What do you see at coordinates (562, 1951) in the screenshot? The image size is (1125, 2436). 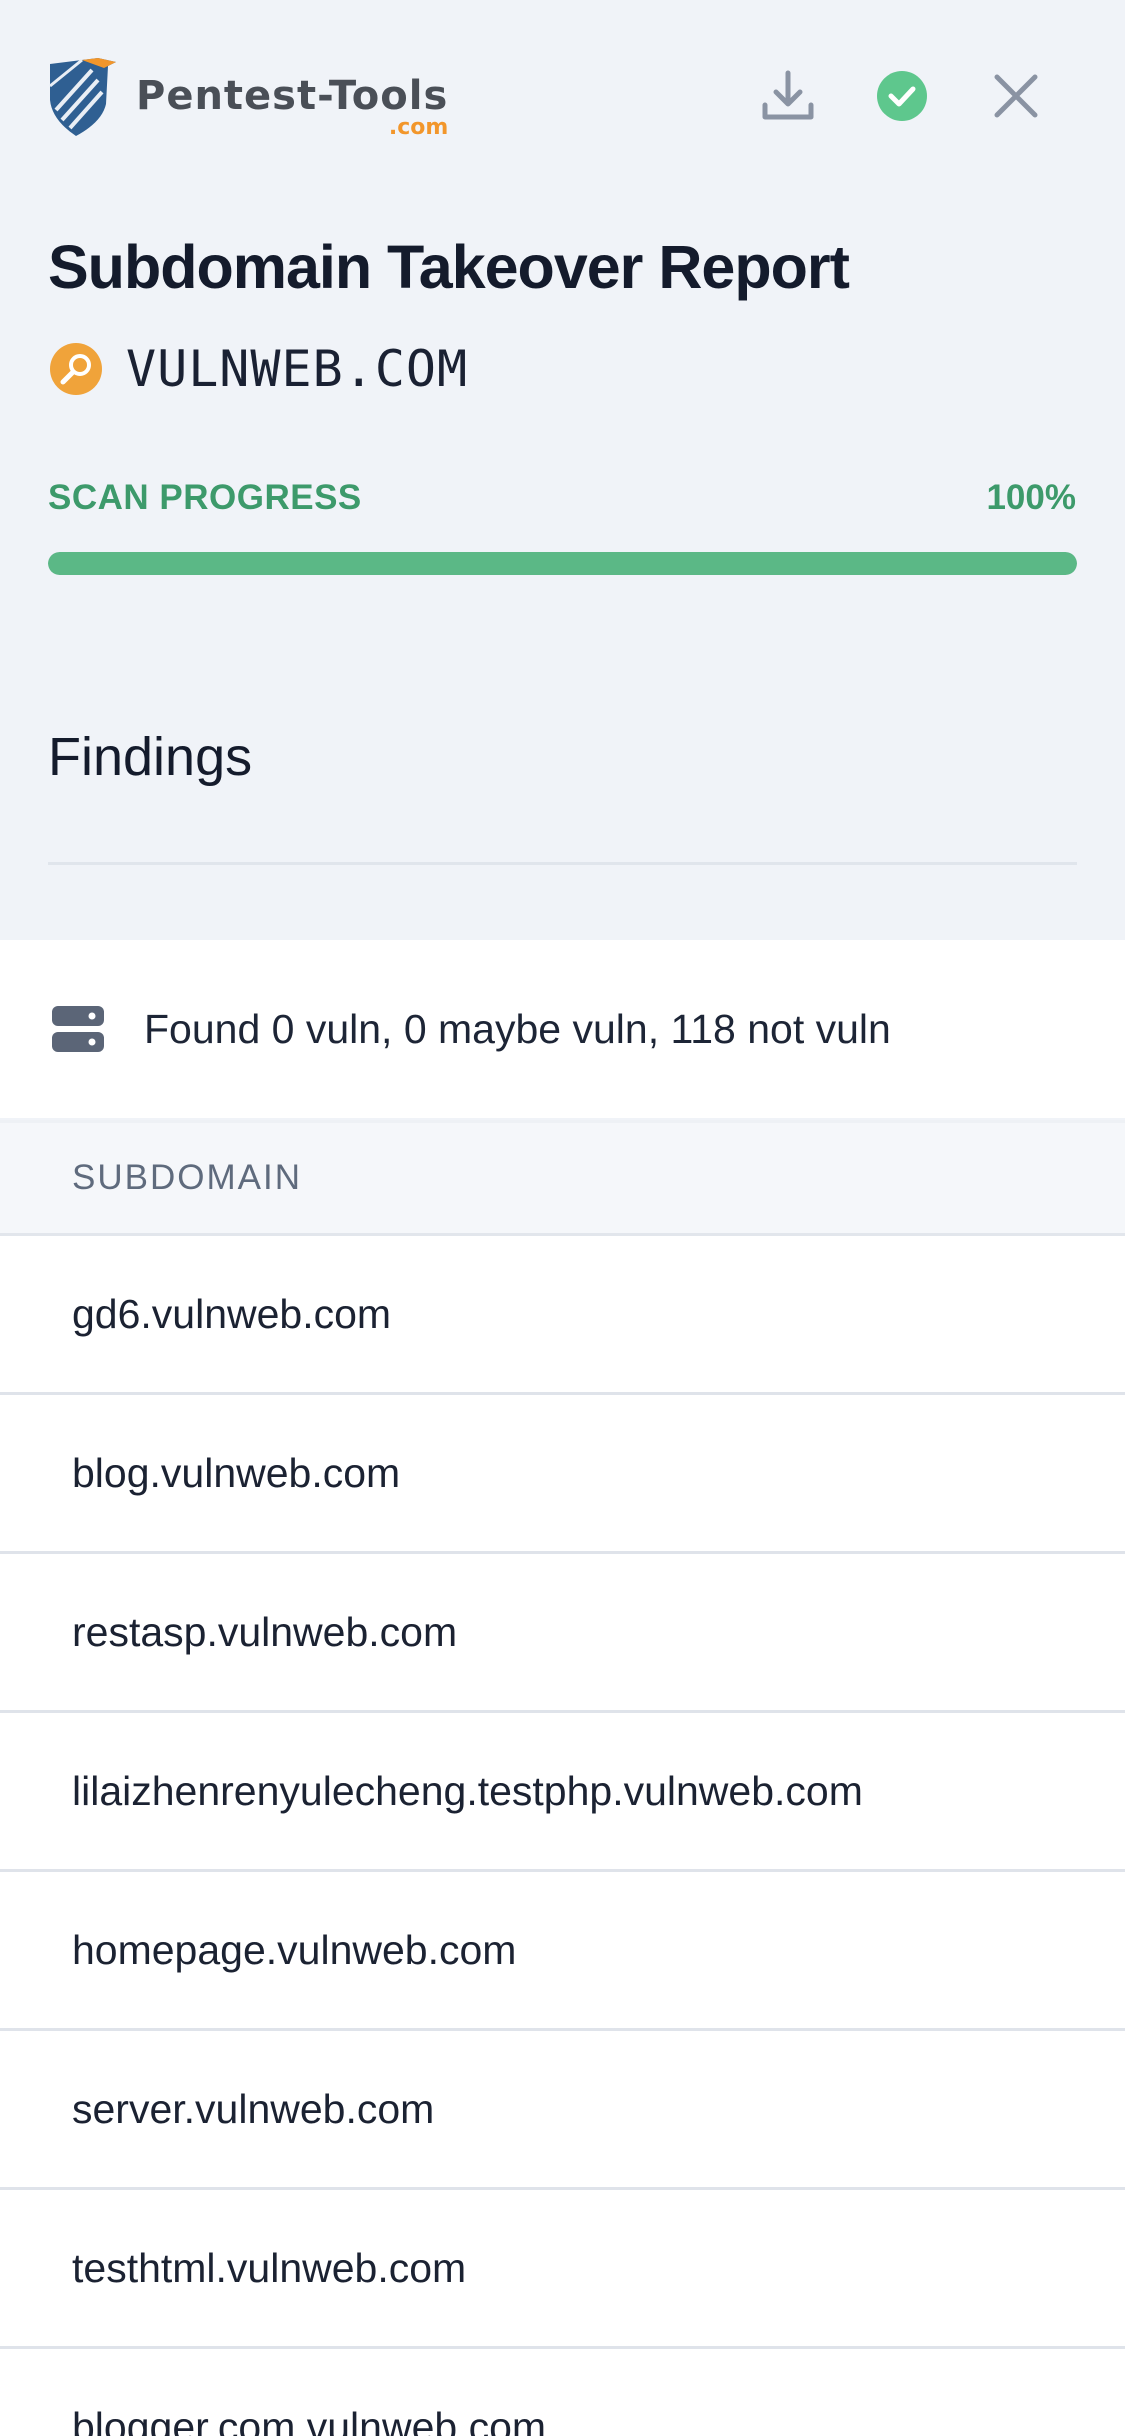 I see `table-row: homepage.vulnweb.com` at bounding box center [562, 1951].